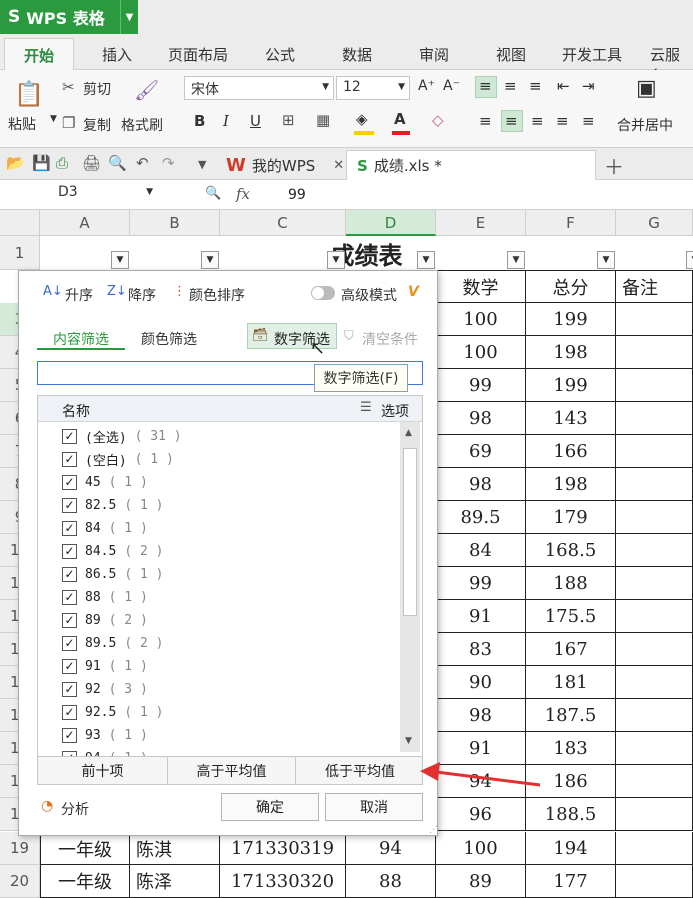 The image size is (693, 898). What do you see at coordinates (430, 771) in the screenshot?
I see `arrow-head` at bounding box center [430, 771].